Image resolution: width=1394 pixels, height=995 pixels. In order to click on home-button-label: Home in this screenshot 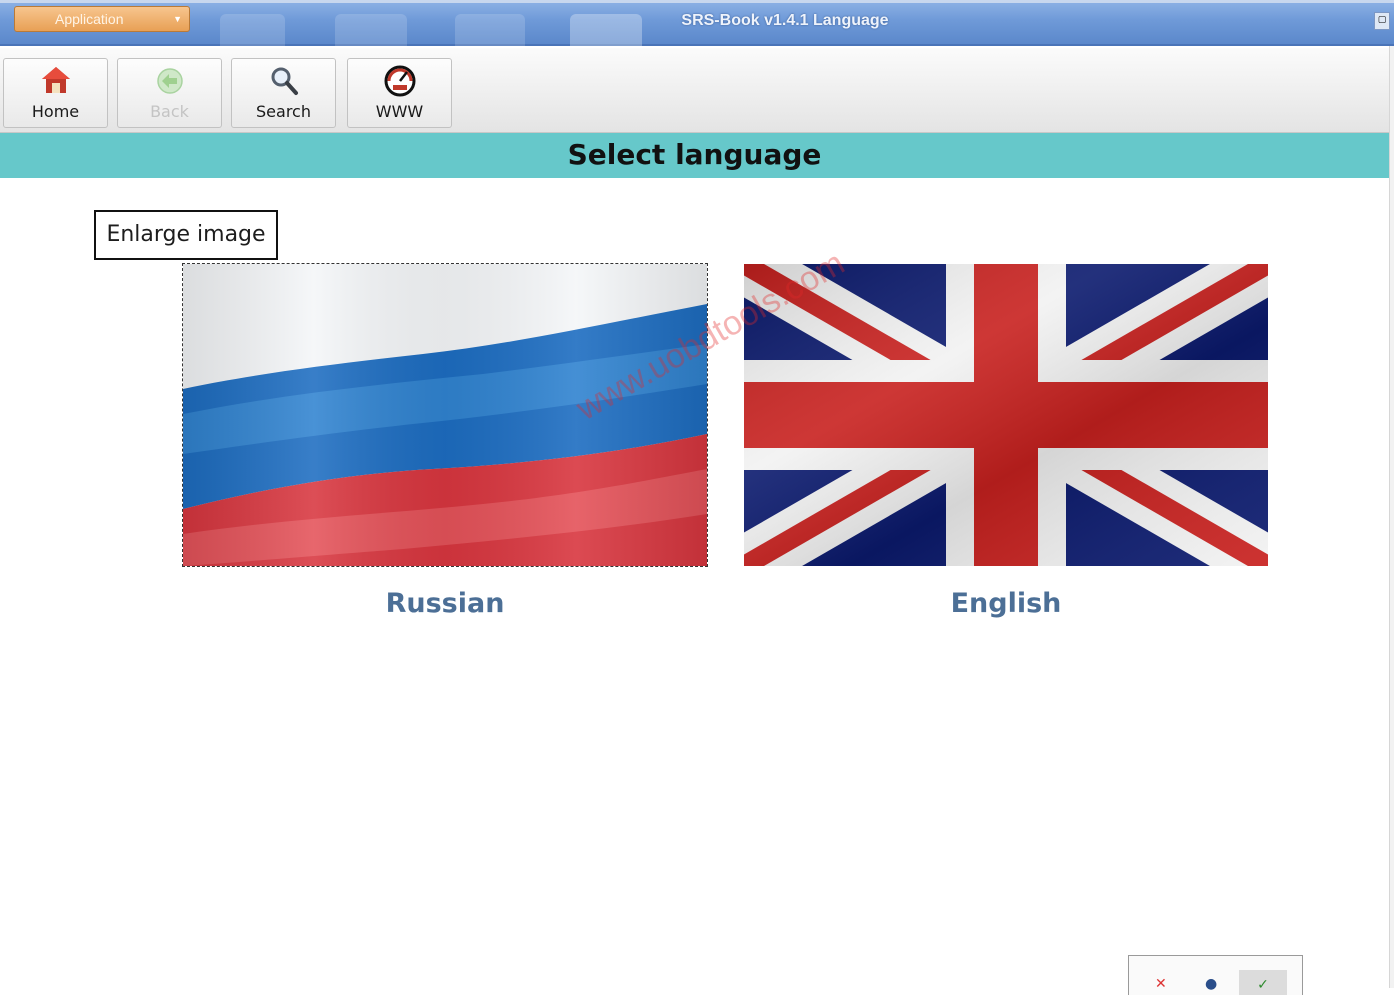, I will do `click(55, 111)`.